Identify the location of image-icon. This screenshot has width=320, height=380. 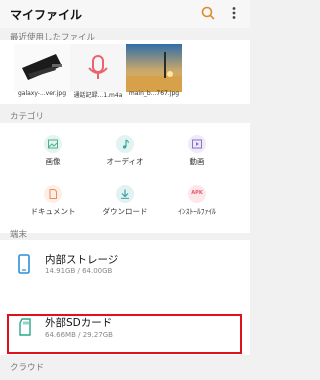
(53, 144).